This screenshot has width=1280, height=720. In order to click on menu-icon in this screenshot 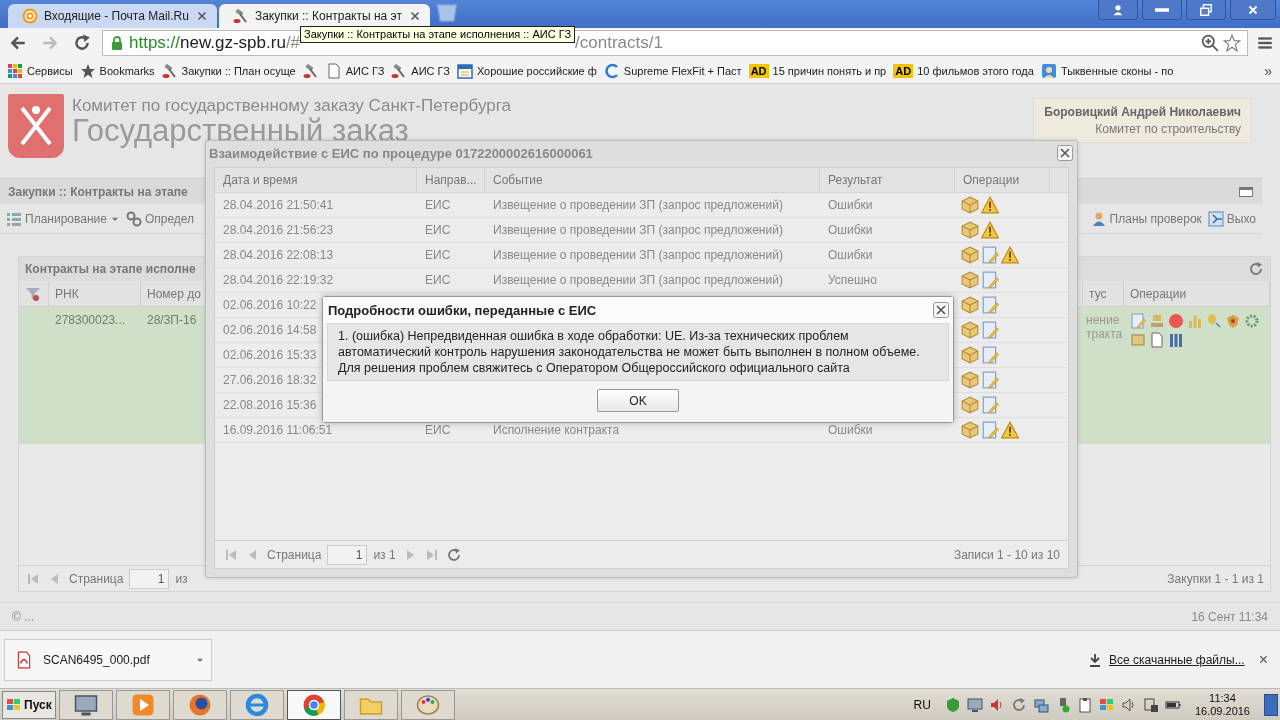, I will do `click(1265, 43)`.